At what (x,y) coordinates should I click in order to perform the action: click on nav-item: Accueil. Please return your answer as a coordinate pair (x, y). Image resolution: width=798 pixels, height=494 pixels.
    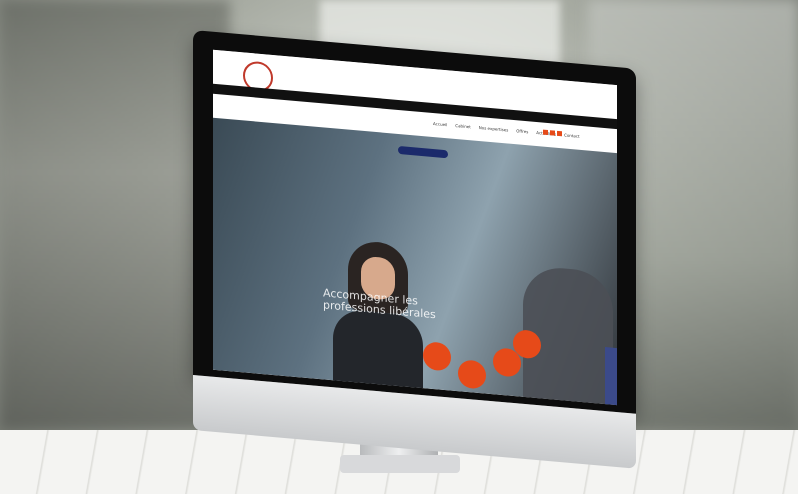
    Looking at the image, I should click on (440, 124).